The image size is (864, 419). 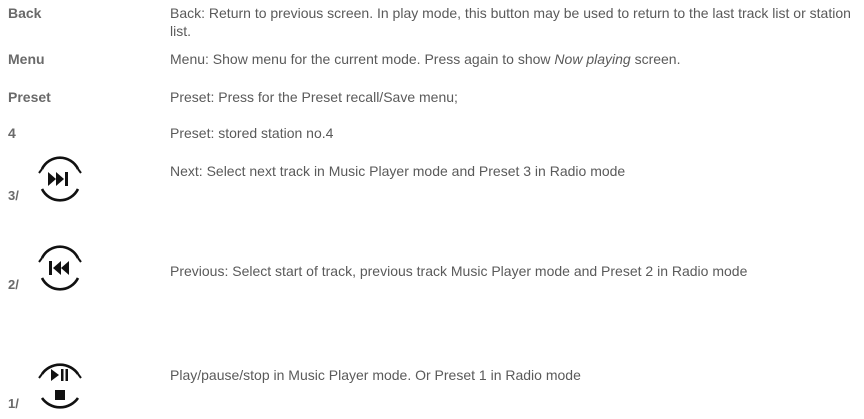 What do you see at coordinates (12, 133) in the screenshot?
I see `preset-4-label: 4` at bounding box center [12, 133].